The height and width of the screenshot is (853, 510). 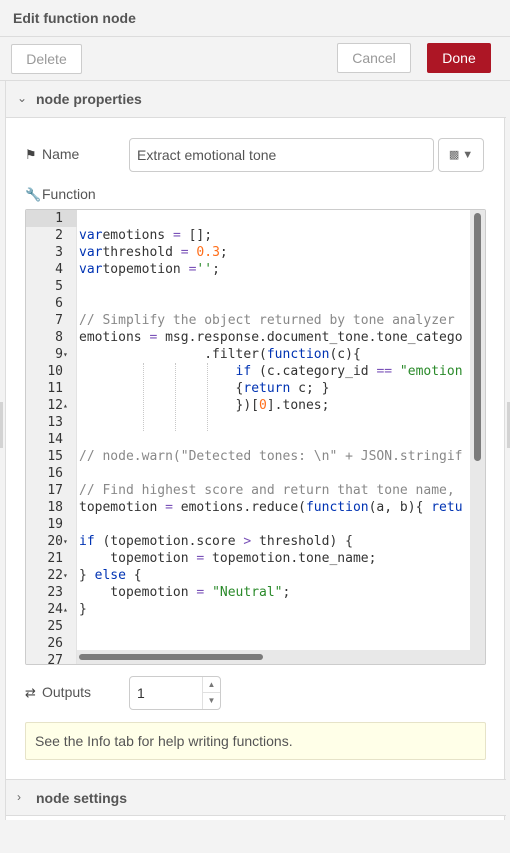 What do you see at coordinates (59, 354) in the screenshot?
I see `line-number: 9` at bounding box center [59, 354].